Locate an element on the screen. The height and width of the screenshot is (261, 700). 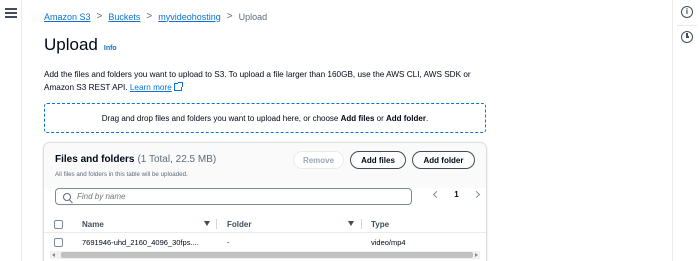
menu-icon is located at coordinates (11, 13).